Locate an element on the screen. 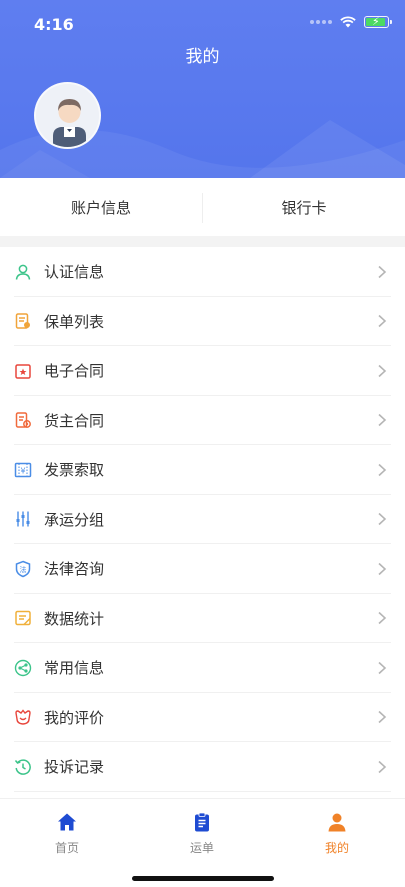  menu-label: 发票索取 is located at coordinates (74, 470).